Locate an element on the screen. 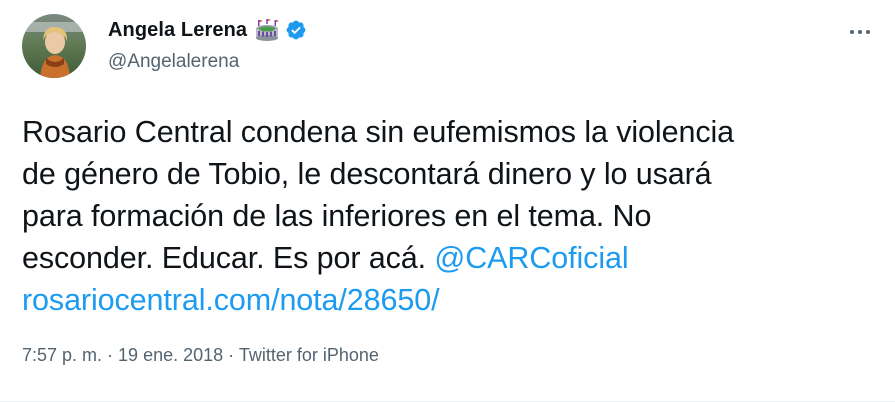 This screenshot has width=895, height=402. url-link: rosariocentral.com/nota/28650/ is located at coordinates (231, 300).